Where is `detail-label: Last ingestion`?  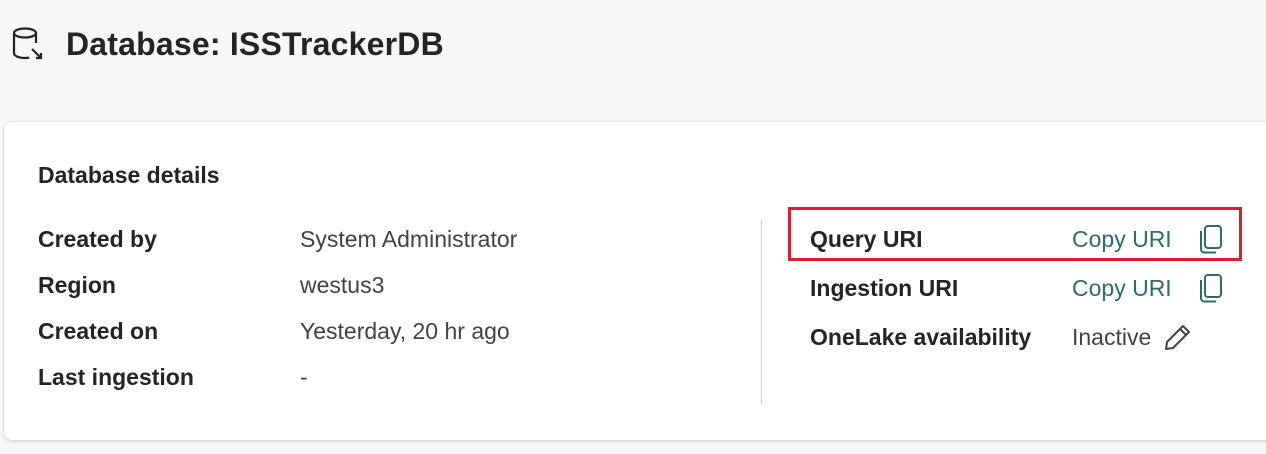 detail-label: Last ingestion is located at coordinates (116, 376).